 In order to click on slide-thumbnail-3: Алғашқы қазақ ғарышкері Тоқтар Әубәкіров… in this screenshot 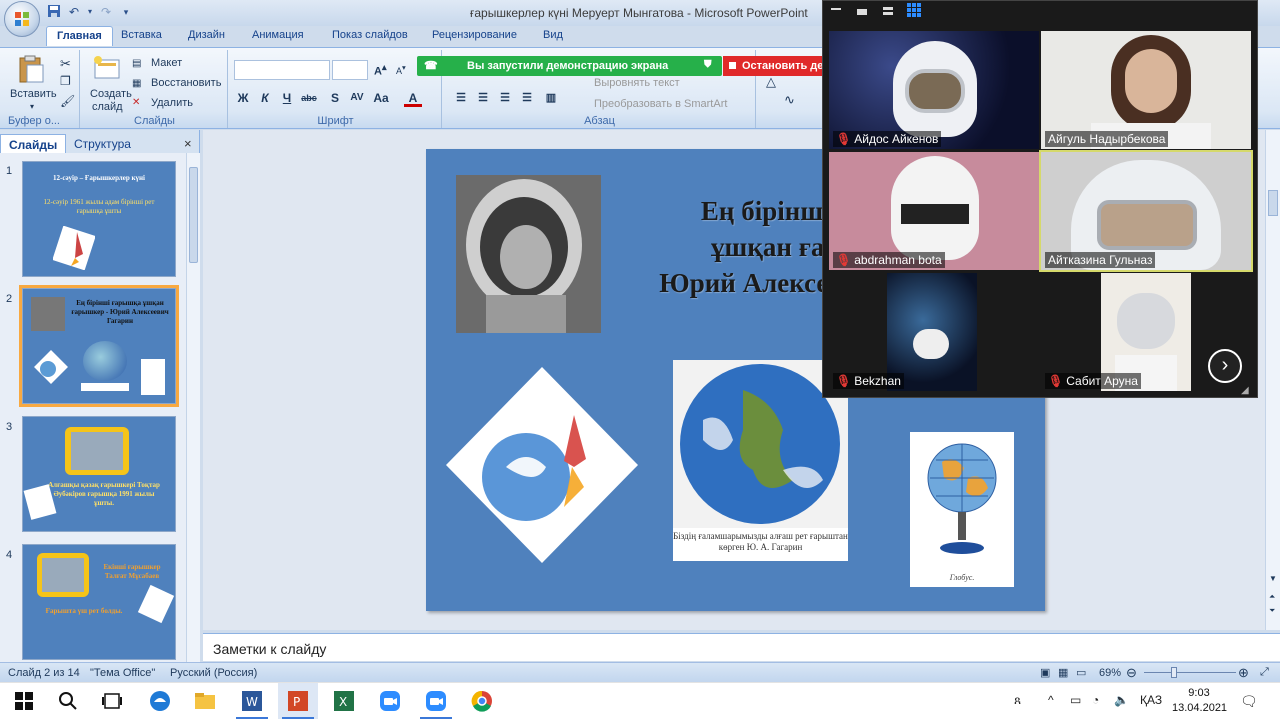, I will do `click(99, 474)`.